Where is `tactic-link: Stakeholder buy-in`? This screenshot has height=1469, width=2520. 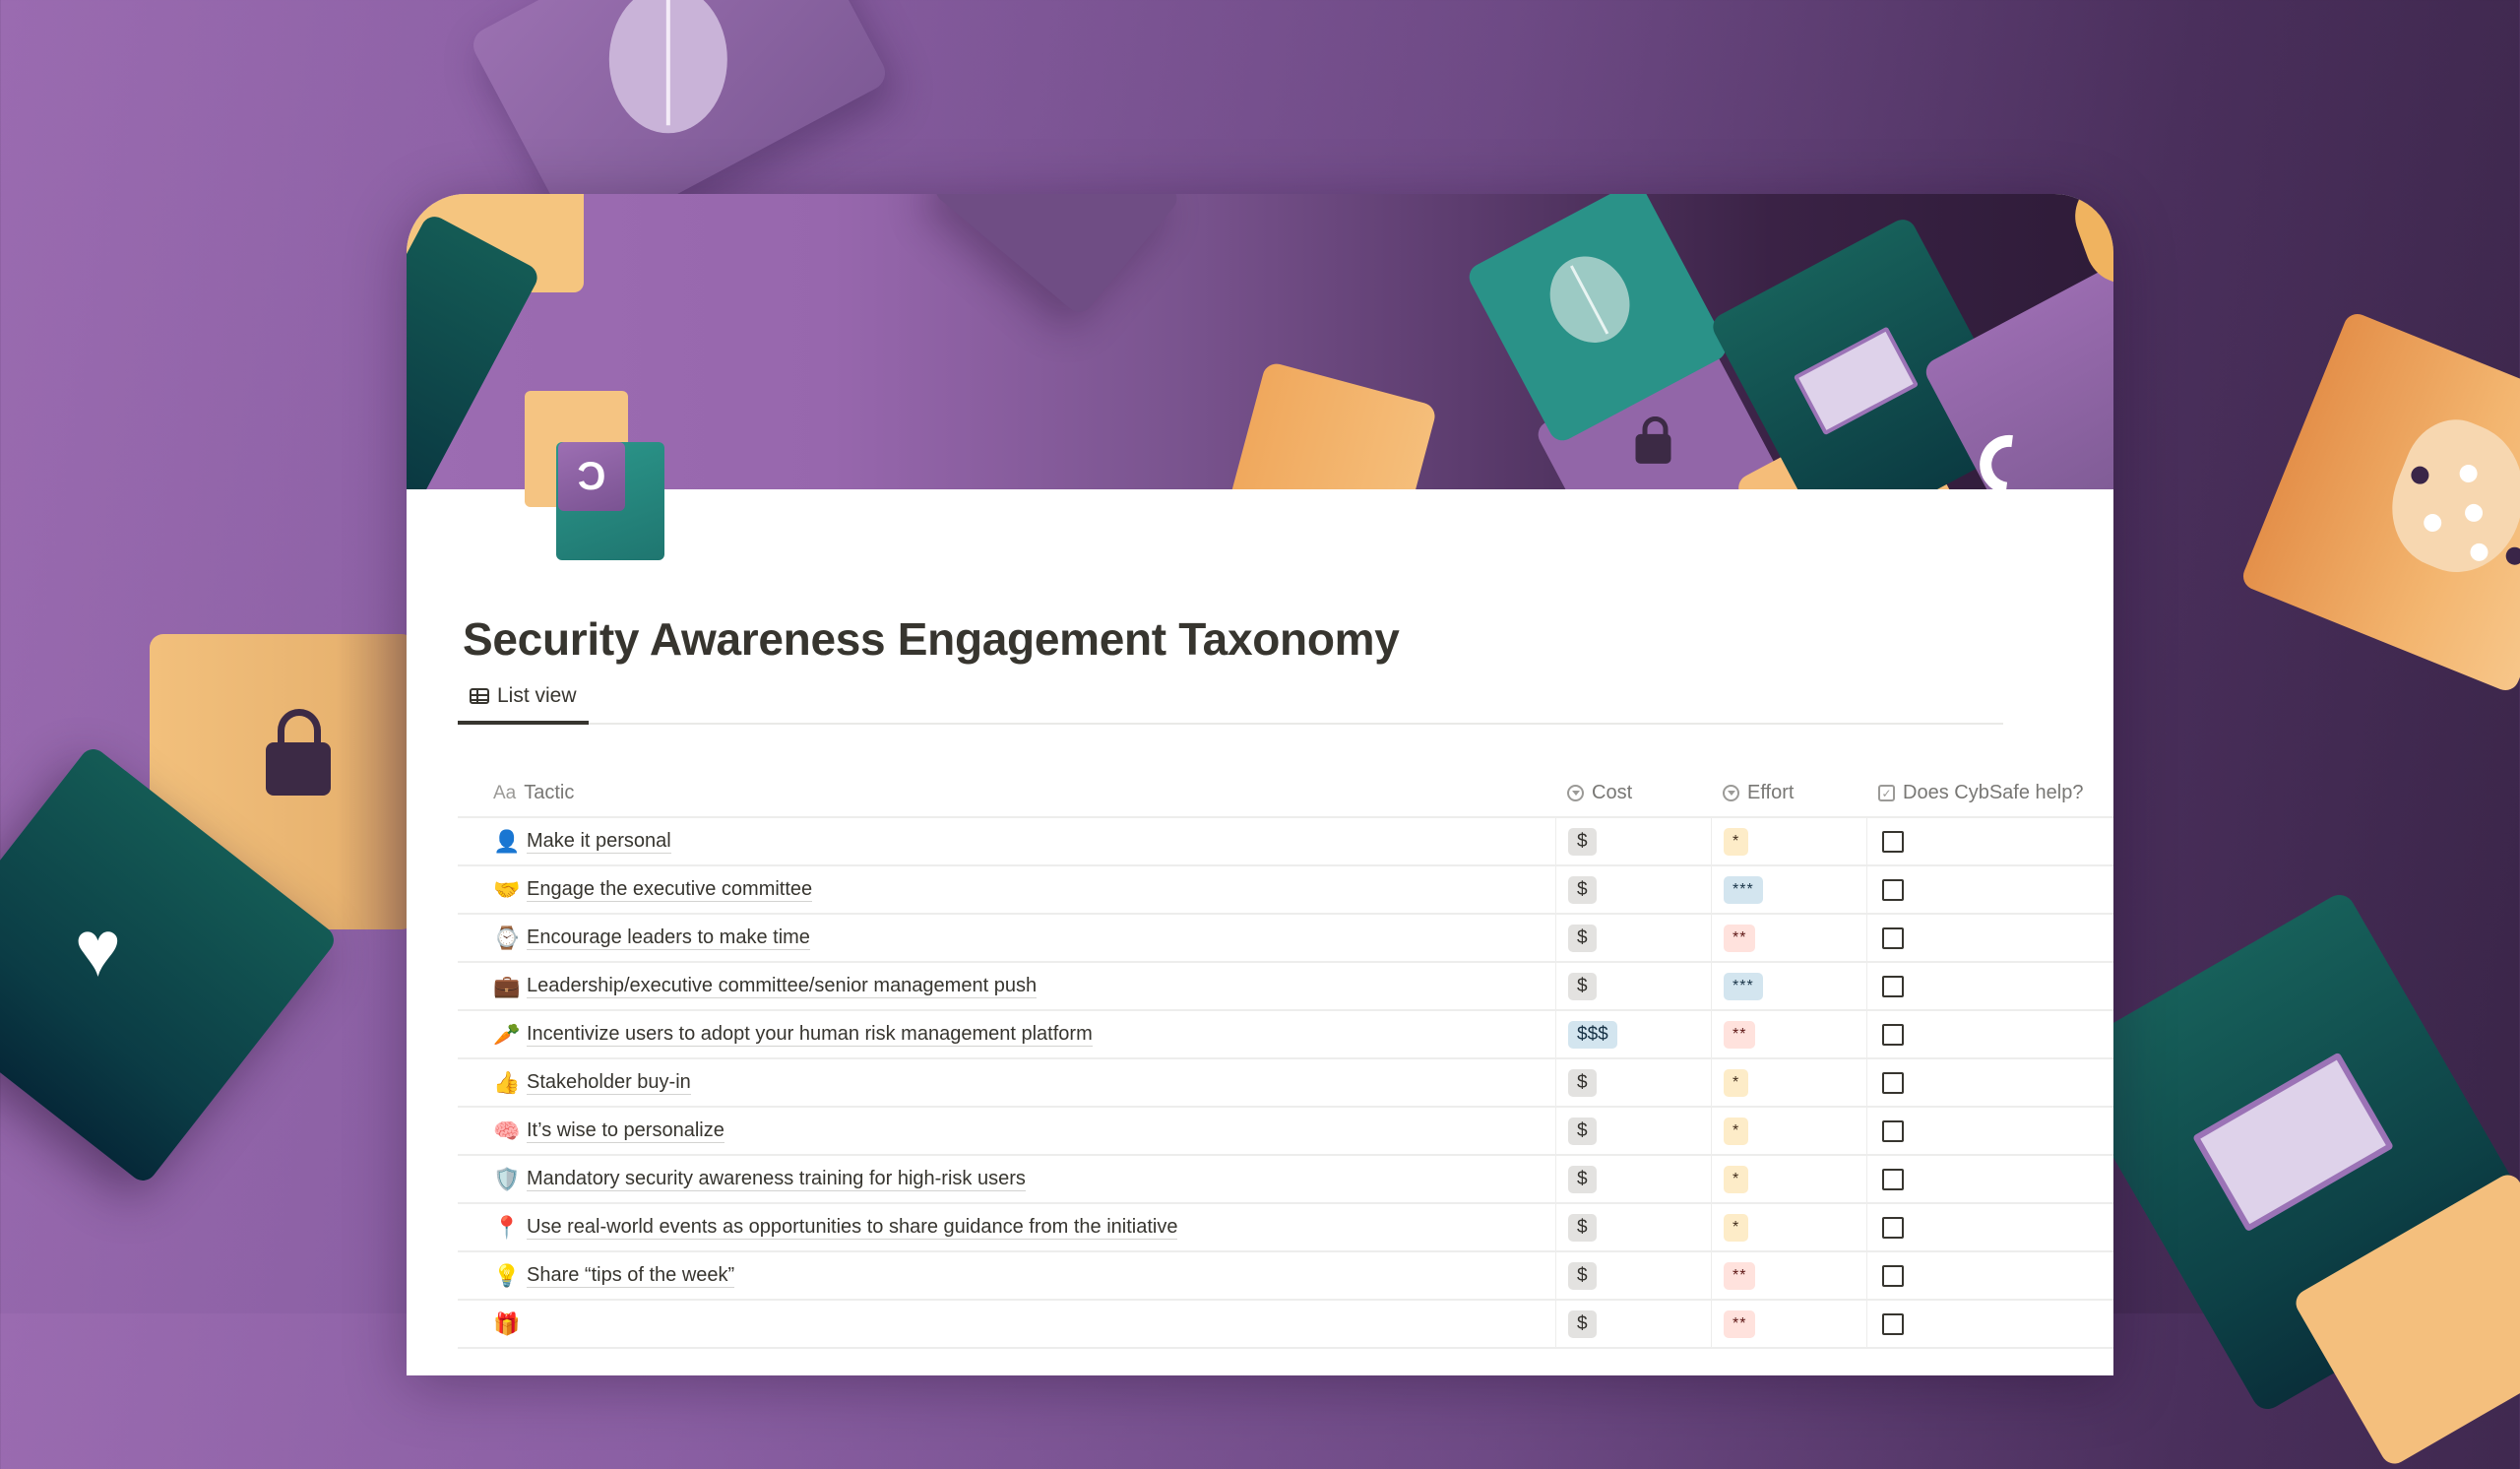
tactic-link: Stakeholder buy-in is located at coordinates (609, 1083).